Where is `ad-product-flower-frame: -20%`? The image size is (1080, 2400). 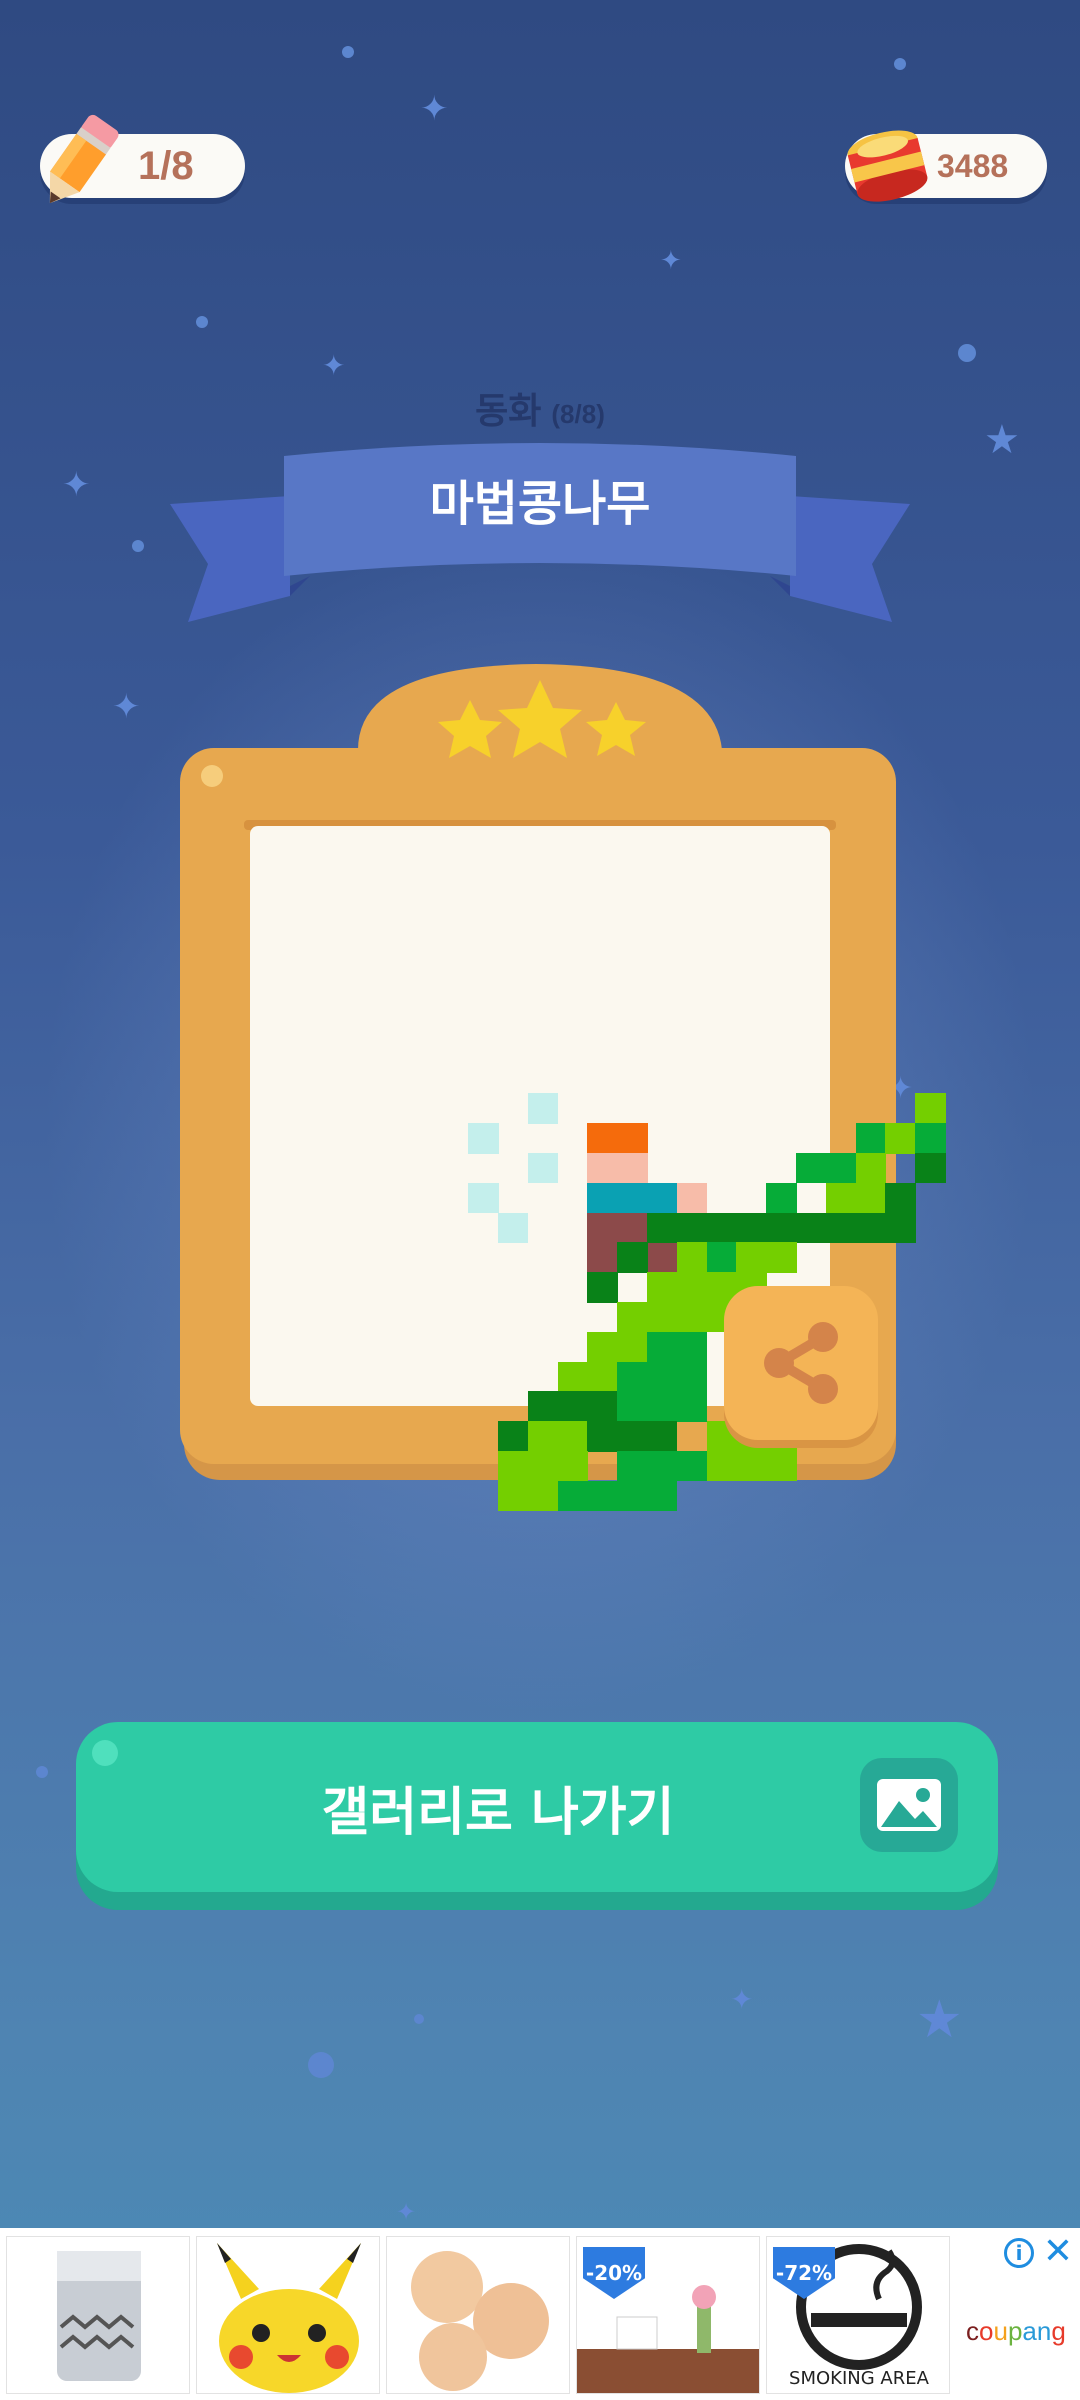
ad-product-flower-frame: -20% is located at coordinates (668, 2315).